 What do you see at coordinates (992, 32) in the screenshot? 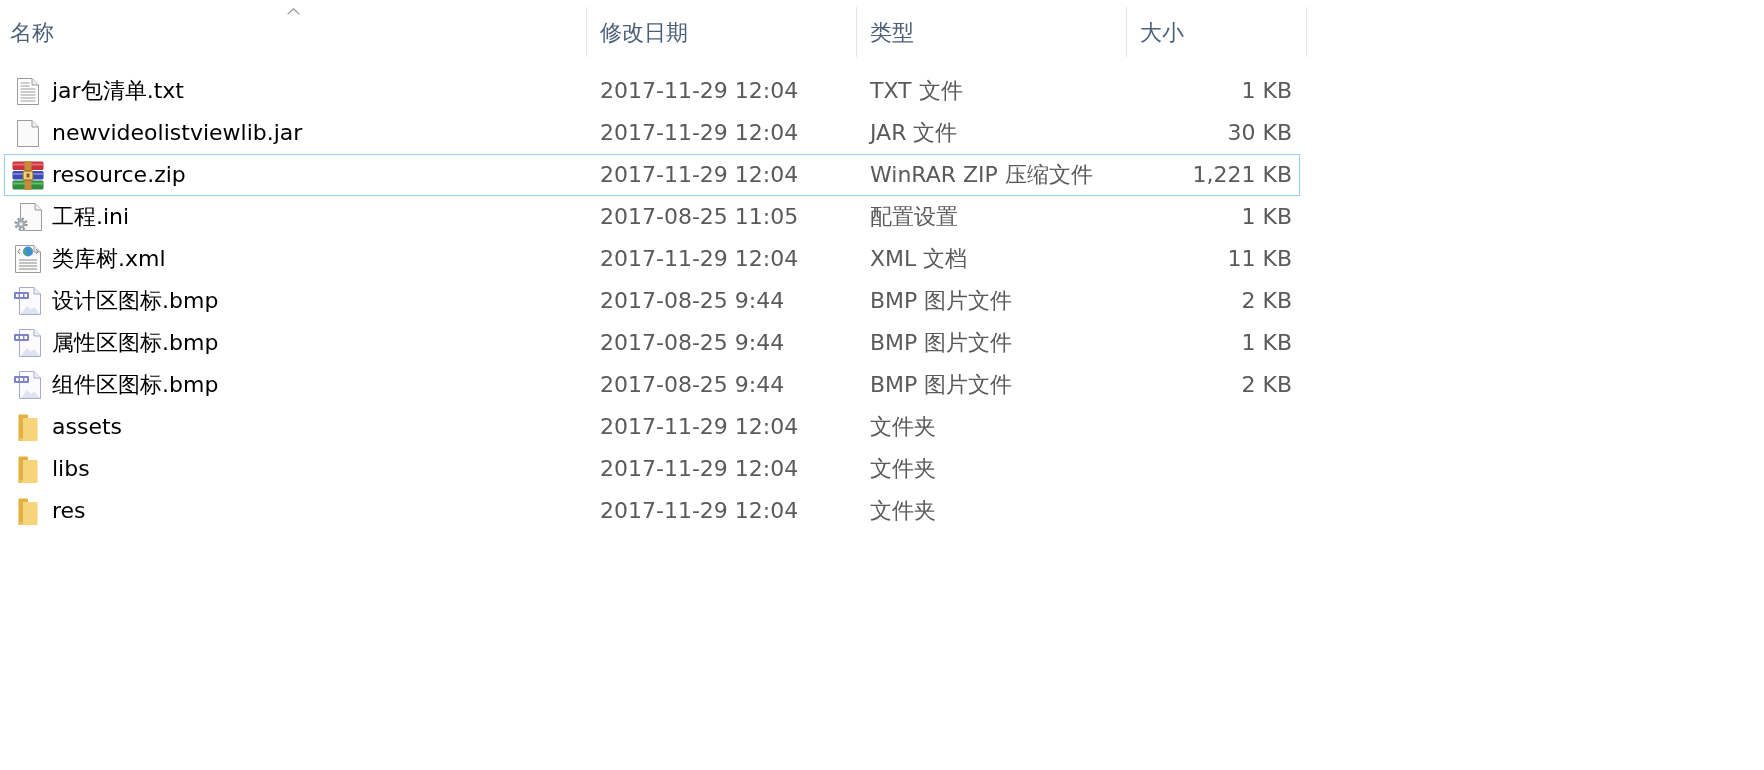
I see `column-header: 类型` at bounding box center [992, 32].